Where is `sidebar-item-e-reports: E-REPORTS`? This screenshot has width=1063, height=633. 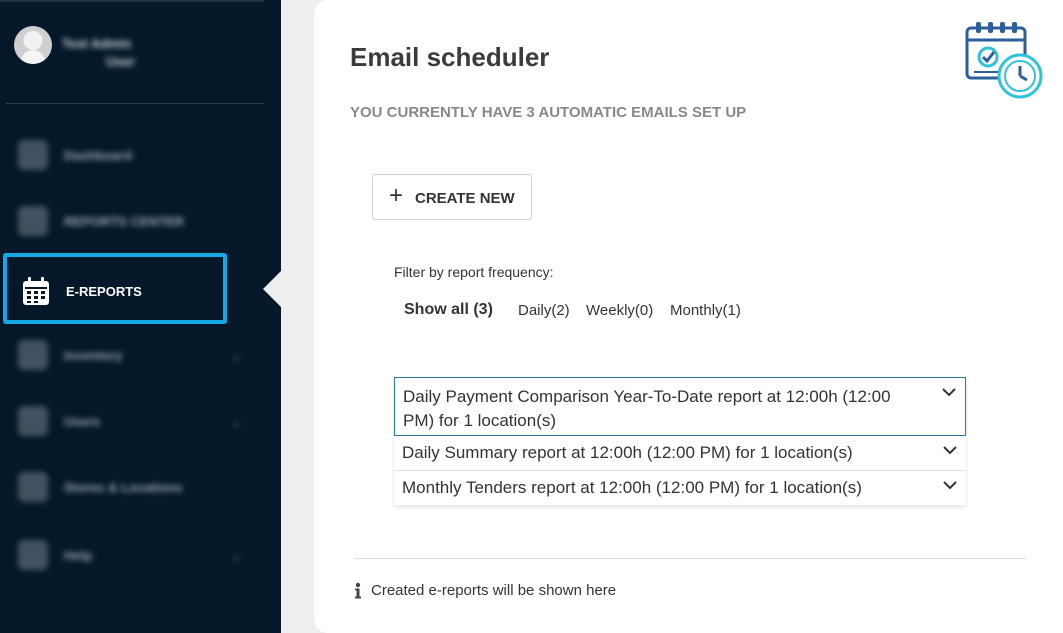
sidebar-item-e-reports: E-REPORTS is located at coordinates (115, 288).